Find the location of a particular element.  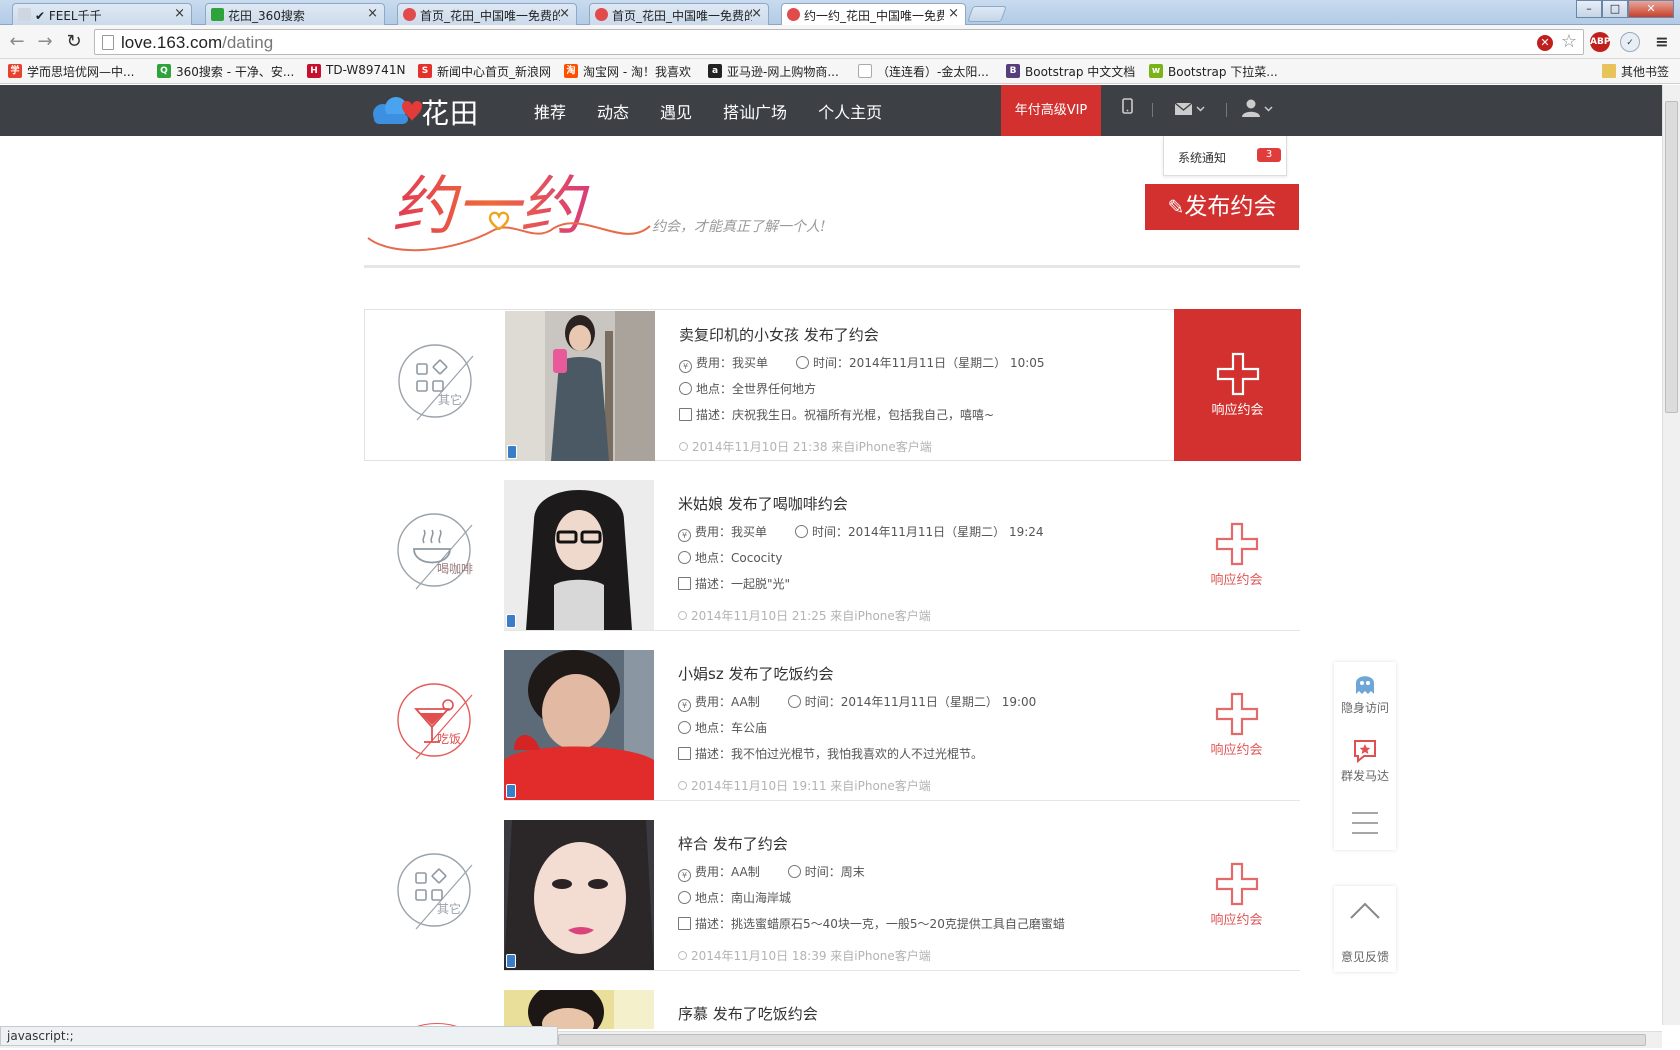

mobile-icon is located at coordinates (1127, 108).